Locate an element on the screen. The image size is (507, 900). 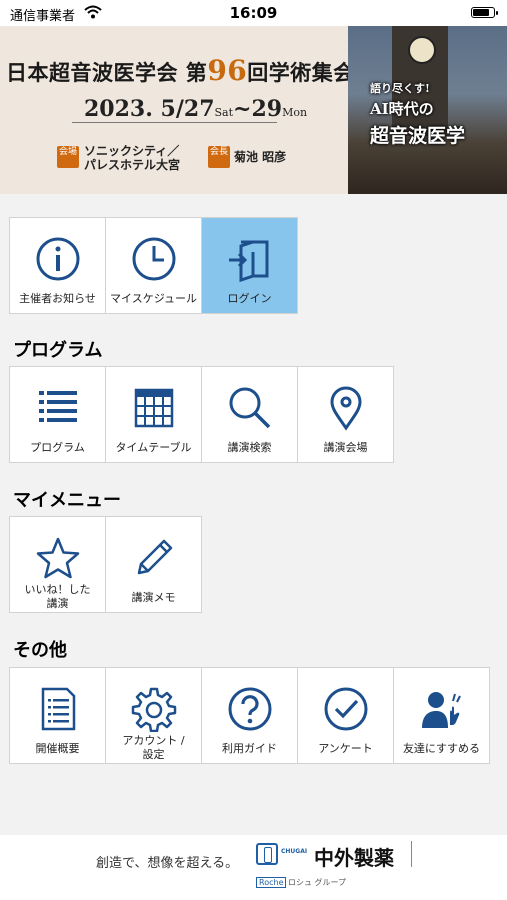
program-menu-grid: プログラム タイムテーブル 講演検索 講演会場 is located at coordinates (201, 414).